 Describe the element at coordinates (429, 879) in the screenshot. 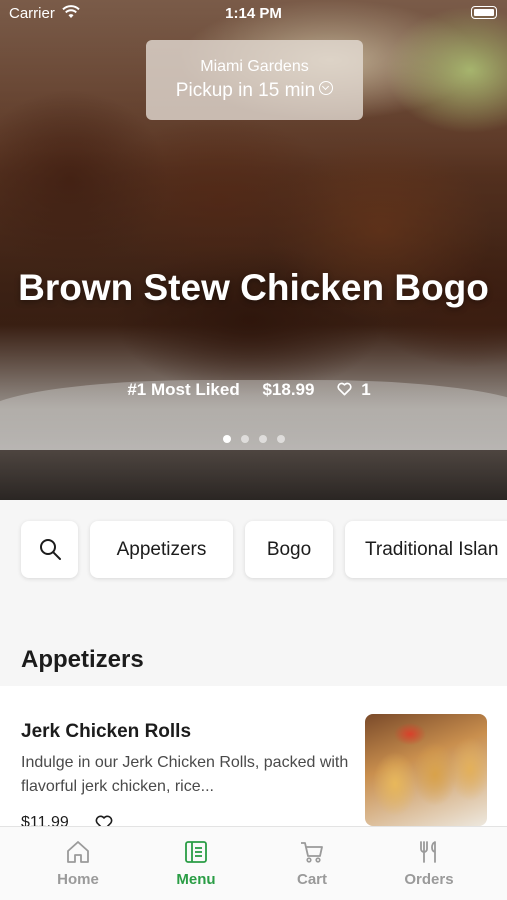

I see `tab-orders-label: Orders` at that location.